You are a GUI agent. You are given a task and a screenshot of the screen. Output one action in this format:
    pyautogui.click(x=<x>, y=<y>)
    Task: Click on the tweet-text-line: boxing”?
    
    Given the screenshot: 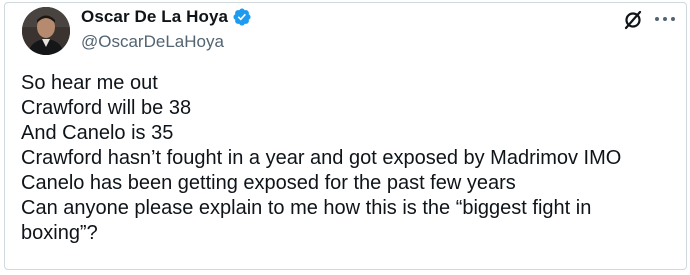 What is the action you would take?
    pyautogui.click(x=59, y=233)
    